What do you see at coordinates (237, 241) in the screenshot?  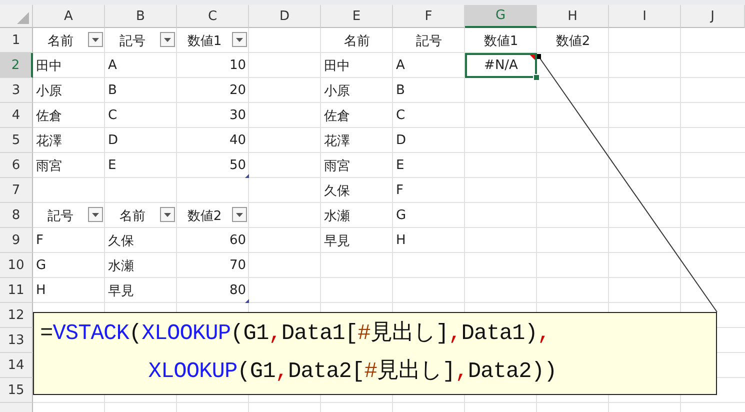 I see `table-cell-text: 60` at bounding box center [237, 241].